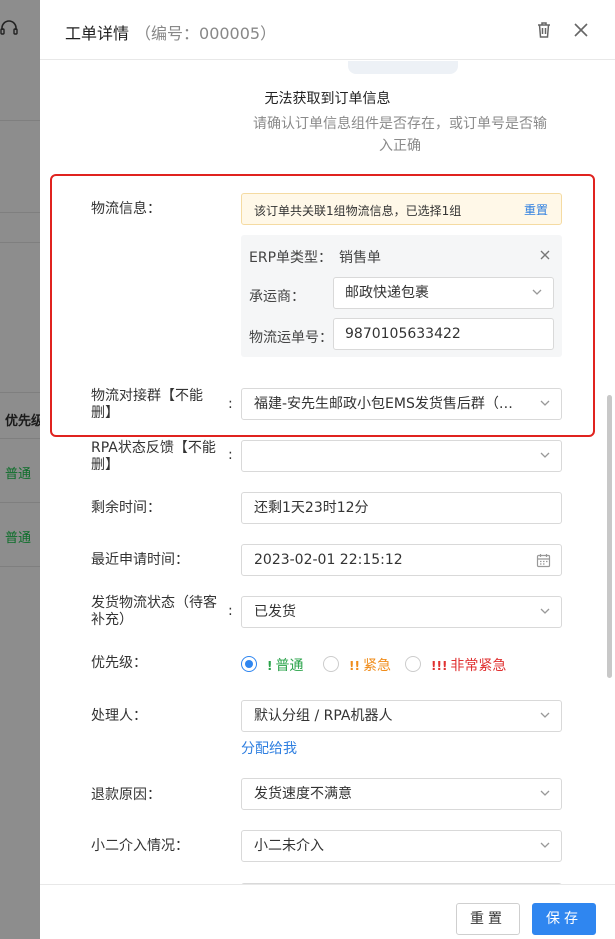  What do you see at coordinates (536, 209) in the screenshot?
I see `alert-reset-link: 重置` at bounding box center [536, 209].